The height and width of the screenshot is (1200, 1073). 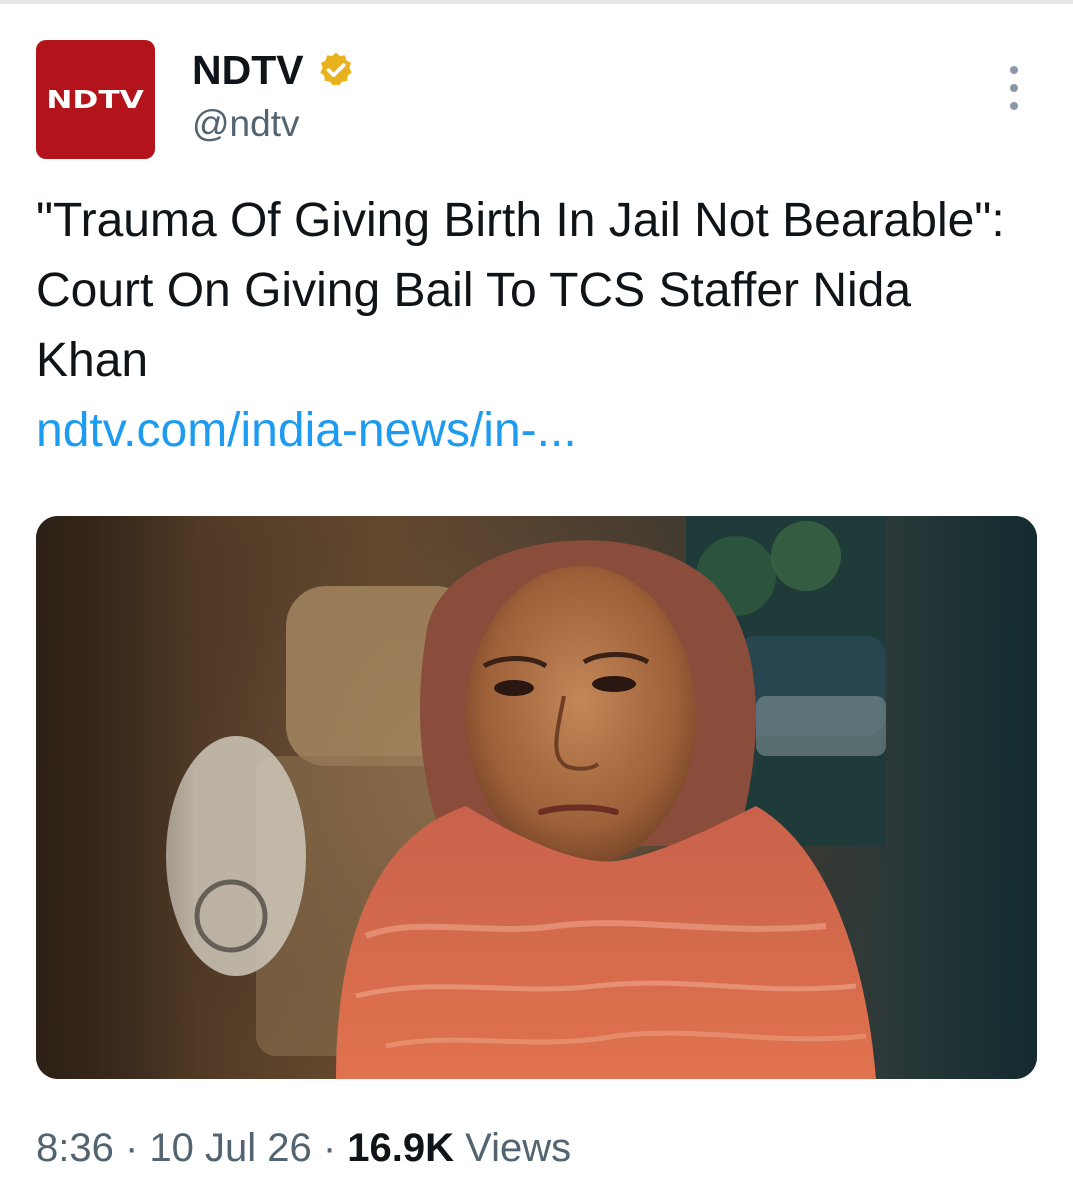 I want to click on author-handle: @ndtv, so click(x=246, y=124).